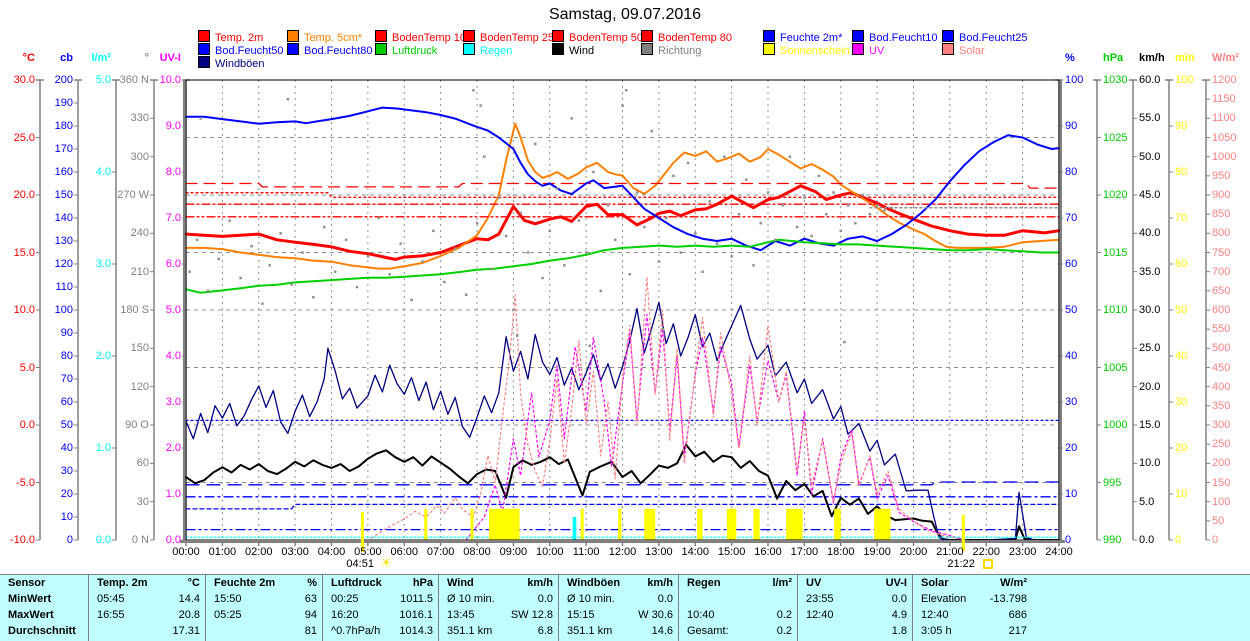  I want to click on axis-tick-label-wm2: 100, so click(1221, 501).